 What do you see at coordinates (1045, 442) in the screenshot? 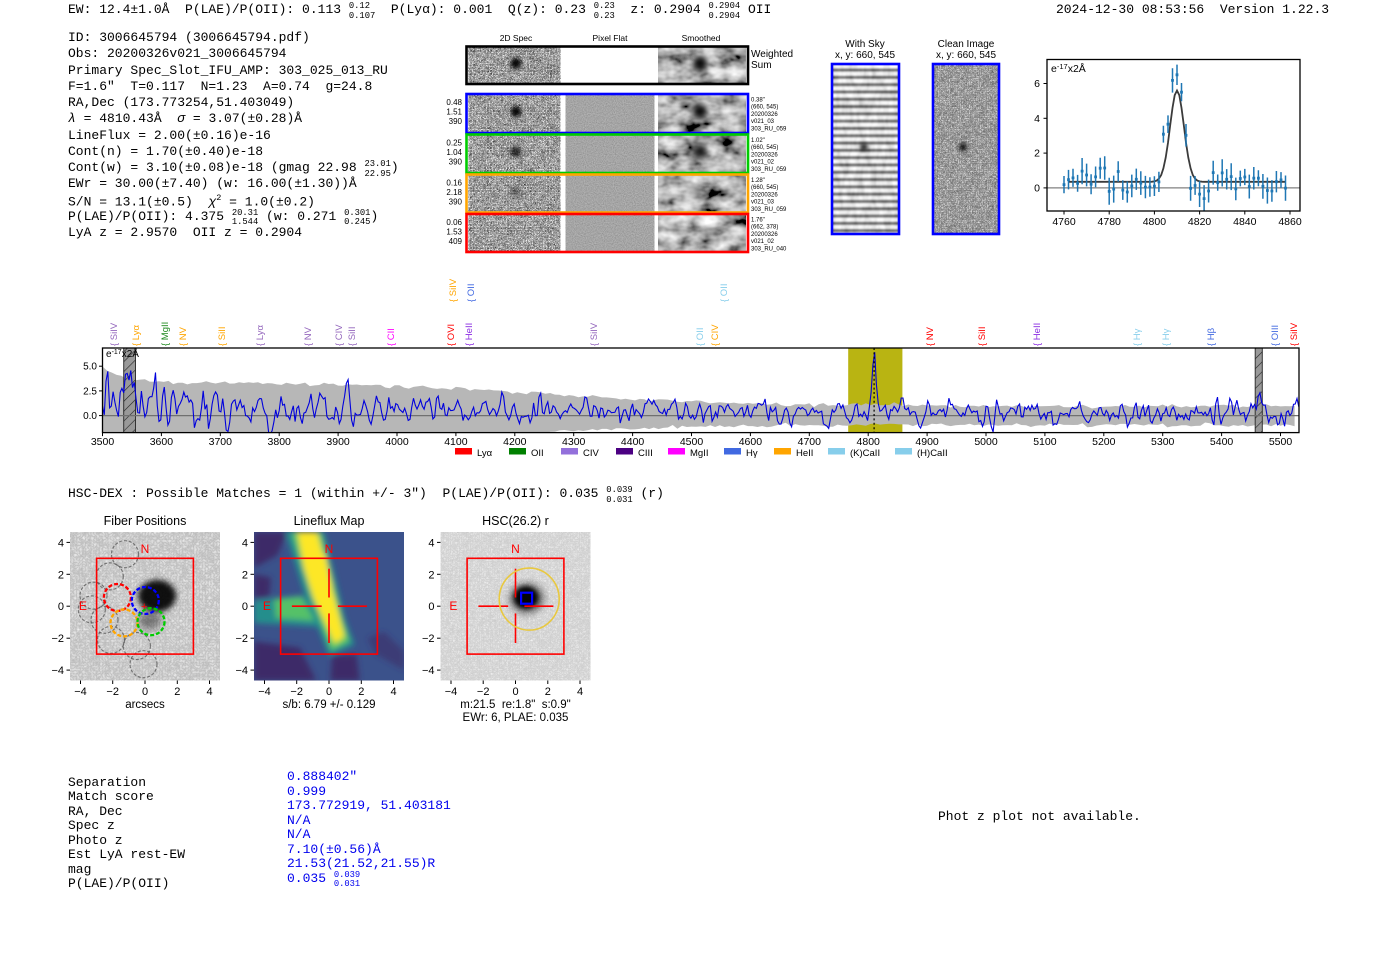
I see `svg-text: 5100` at bounding box center [1045, 442].